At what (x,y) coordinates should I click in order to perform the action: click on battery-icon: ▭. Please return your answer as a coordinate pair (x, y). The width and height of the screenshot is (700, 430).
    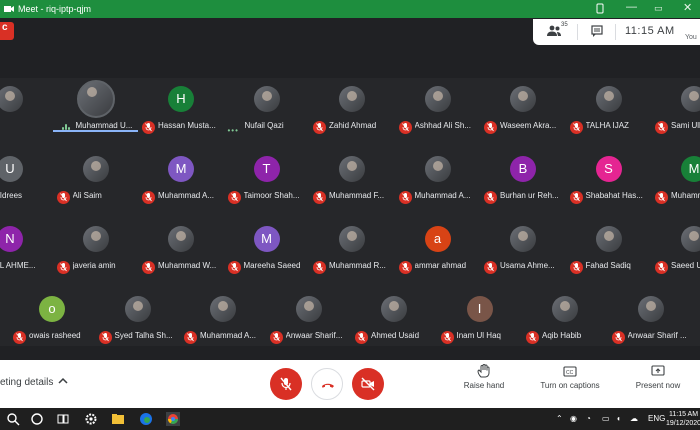
    Looking at the image, I should click on (606, 418).